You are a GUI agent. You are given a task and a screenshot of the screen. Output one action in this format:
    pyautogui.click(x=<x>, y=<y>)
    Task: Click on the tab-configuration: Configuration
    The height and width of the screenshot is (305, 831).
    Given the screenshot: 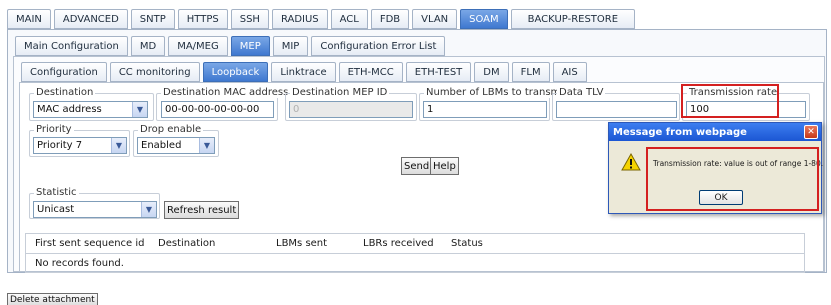 What is the action you would take?
    pyautogui.click(x=64, y=72)
    